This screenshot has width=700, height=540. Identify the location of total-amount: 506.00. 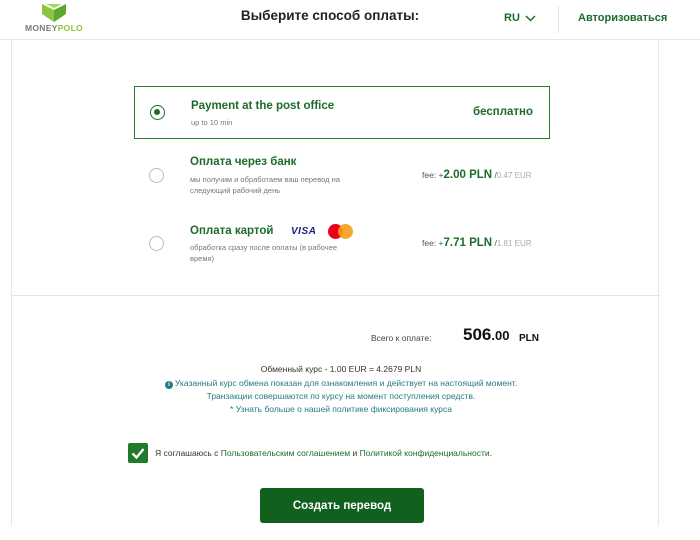
(486, 335).